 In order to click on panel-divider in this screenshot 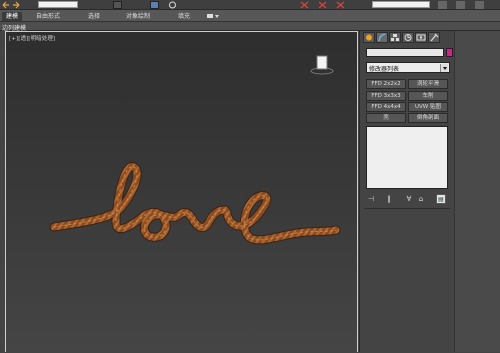, I will do `click(407, 208)`.